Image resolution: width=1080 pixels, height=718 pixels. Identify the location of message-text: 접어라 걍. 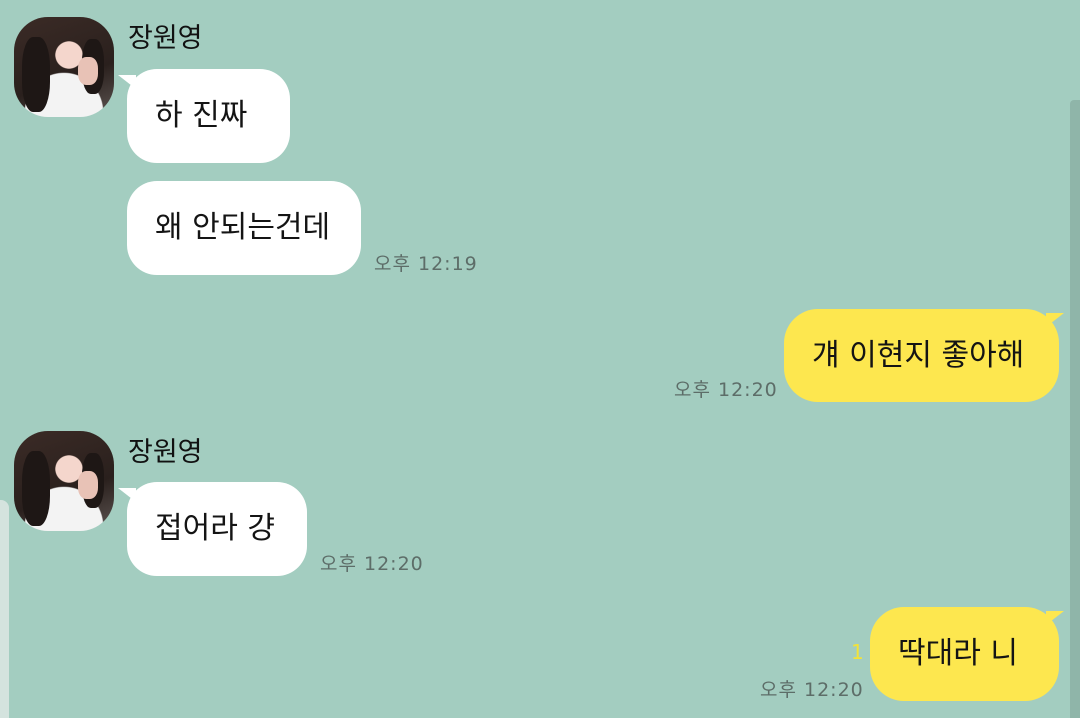
(215, 528).